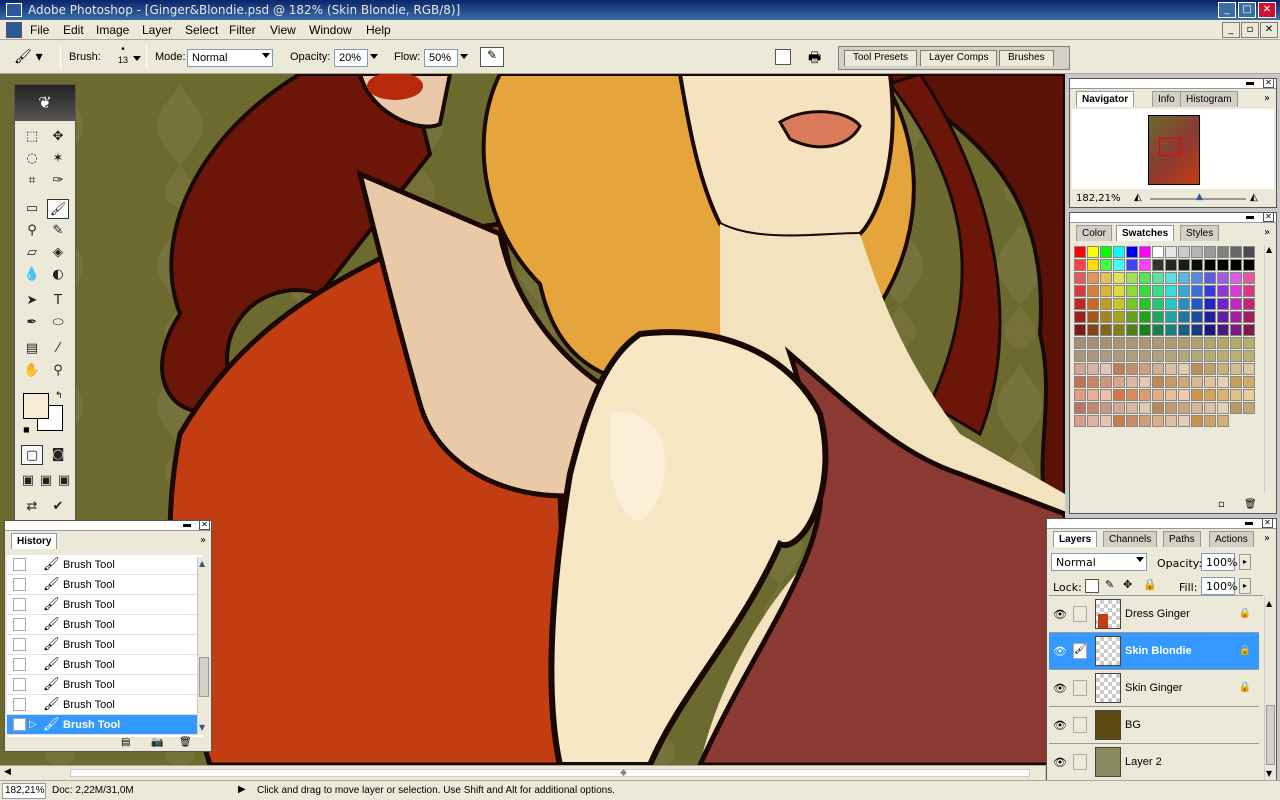 The height and width of the screenshot is (800, 1280). Describe the element at coordinates (73, 30) in the screenshot. I see `menu-edit: Edit` at that location.